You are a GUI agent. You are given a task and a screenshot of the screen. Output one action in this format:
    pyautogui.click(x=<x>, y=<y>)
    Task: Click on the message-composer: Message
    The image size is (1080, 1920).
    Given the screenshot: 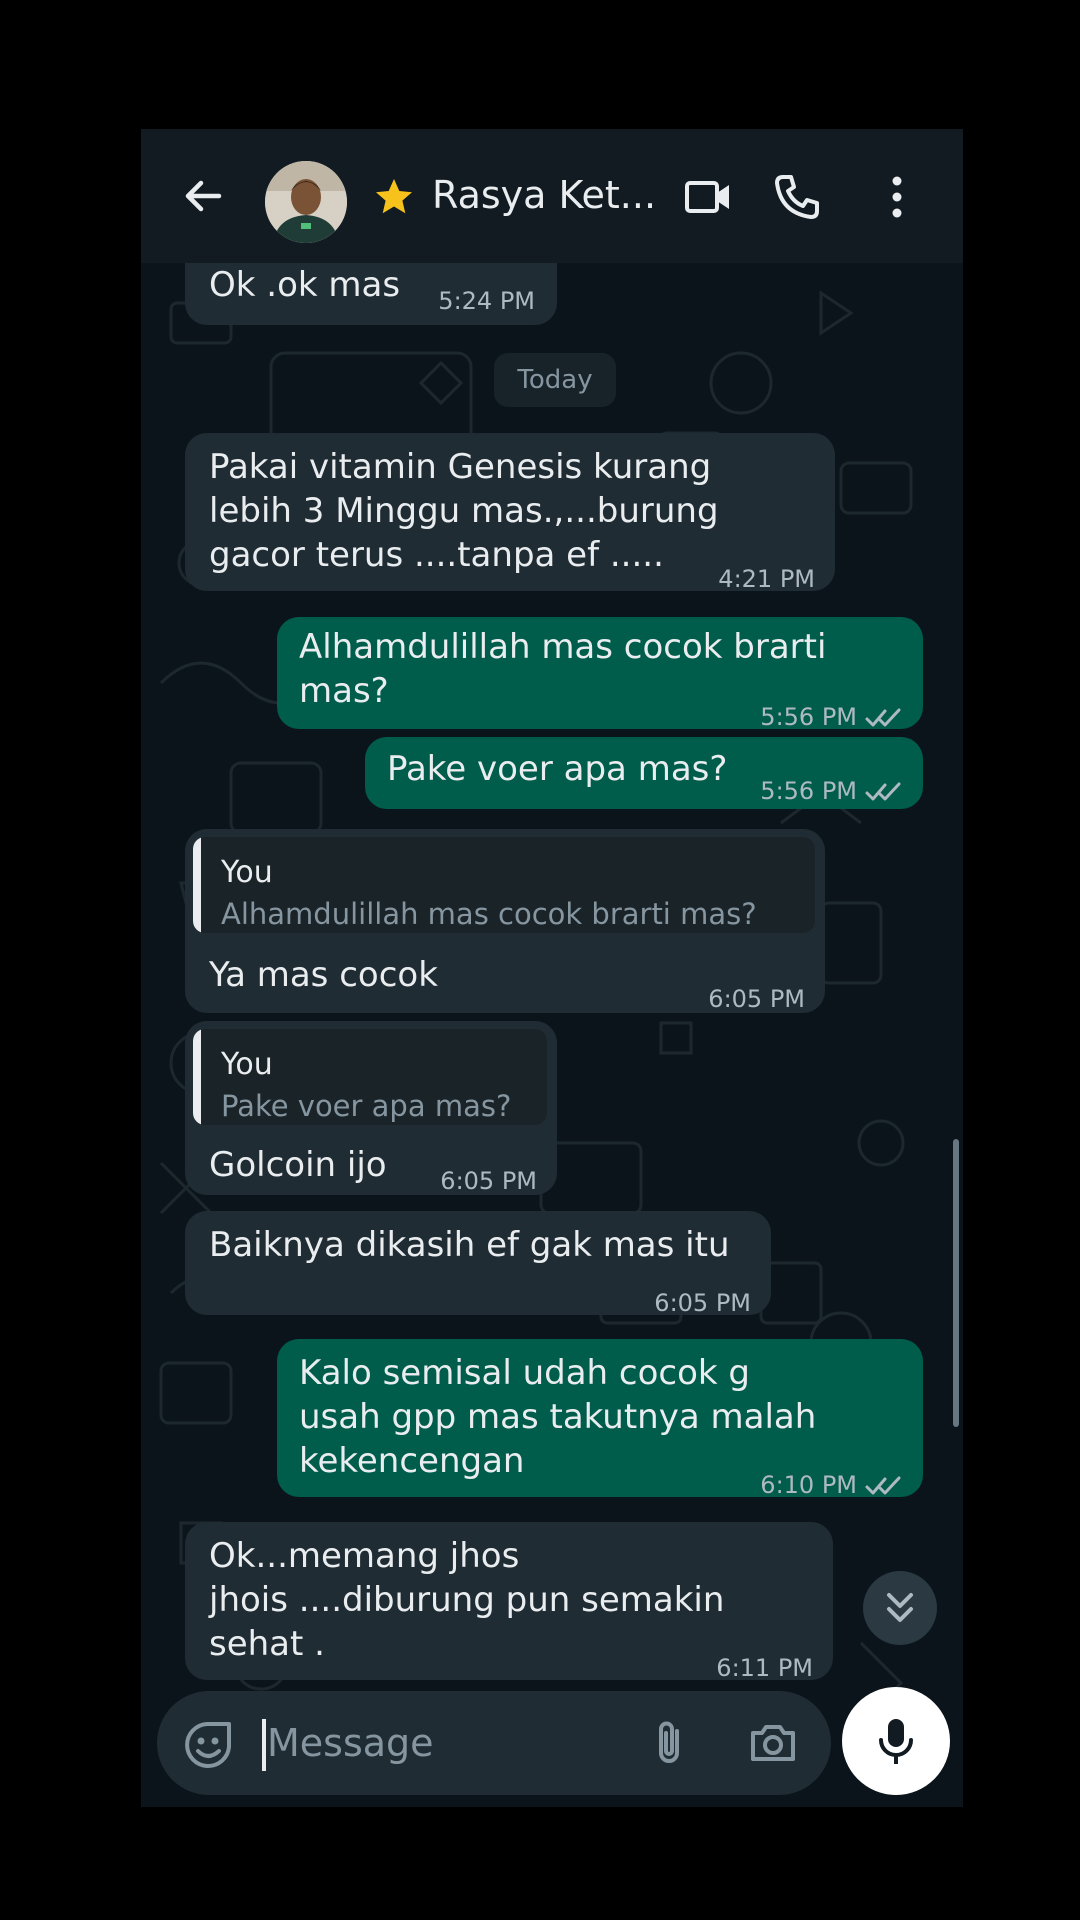 What is the action you would take?
    pyautogui.click(x=494, y=1743)
    